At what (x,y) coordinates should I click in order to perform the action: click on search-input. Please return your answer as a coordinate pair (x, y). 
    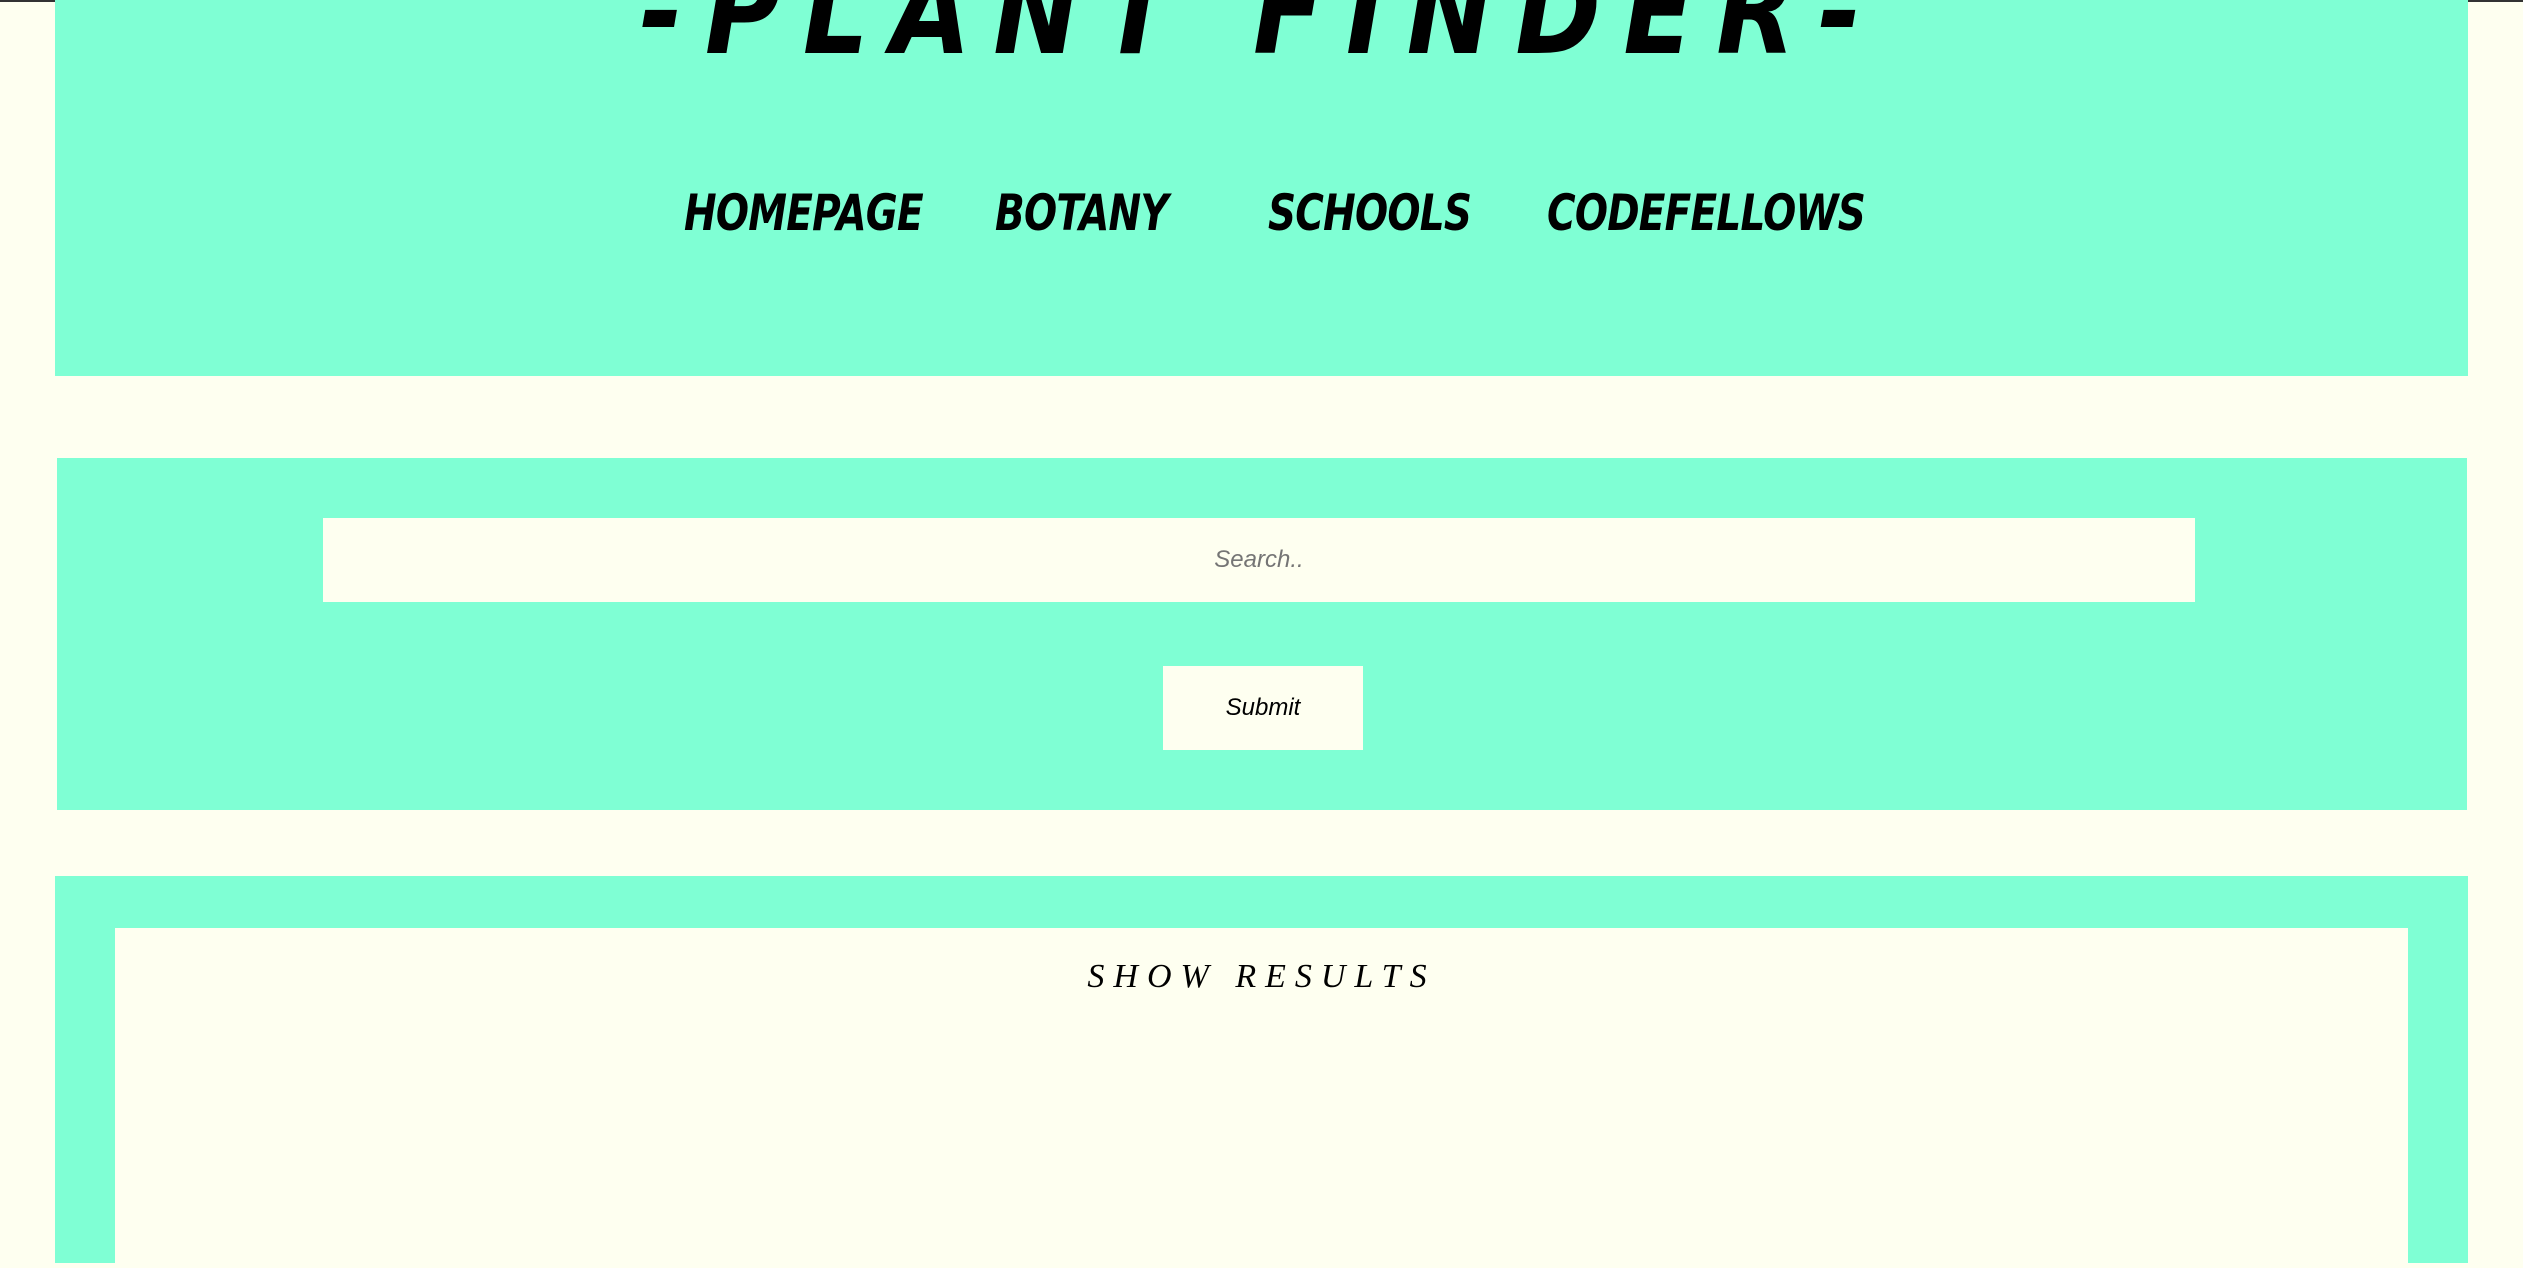
    Looking at the image, I should click on (1259, 560).